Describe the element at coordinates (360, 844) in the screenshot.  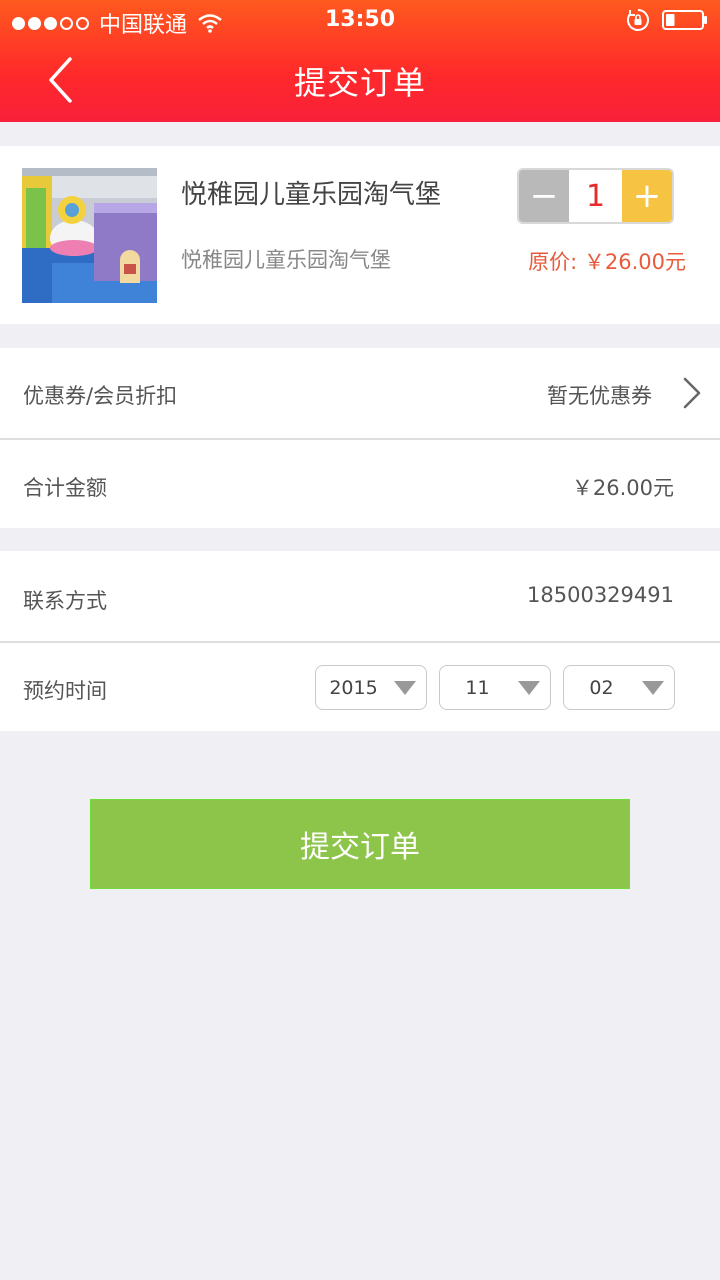
I see `submit-order-button: 提交订单` at that location.